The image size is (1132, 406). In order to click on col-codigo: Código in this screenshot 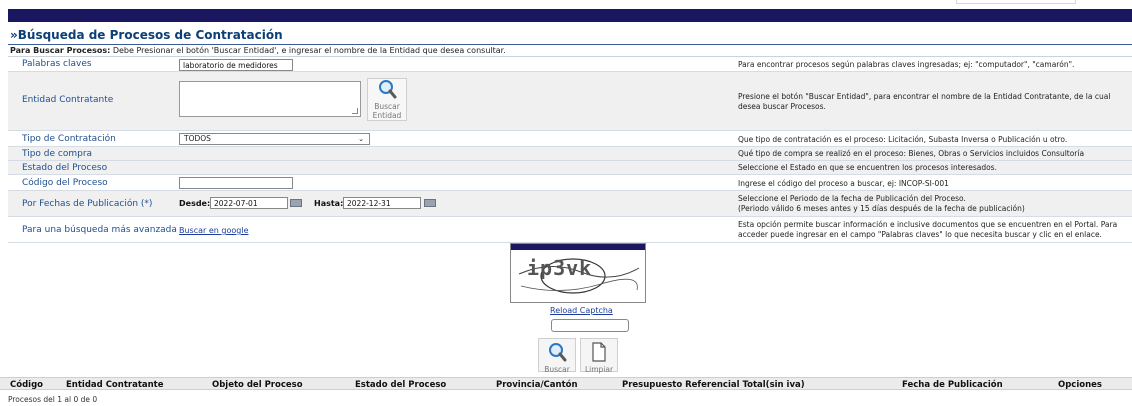, I will do `click(26, 385)`.